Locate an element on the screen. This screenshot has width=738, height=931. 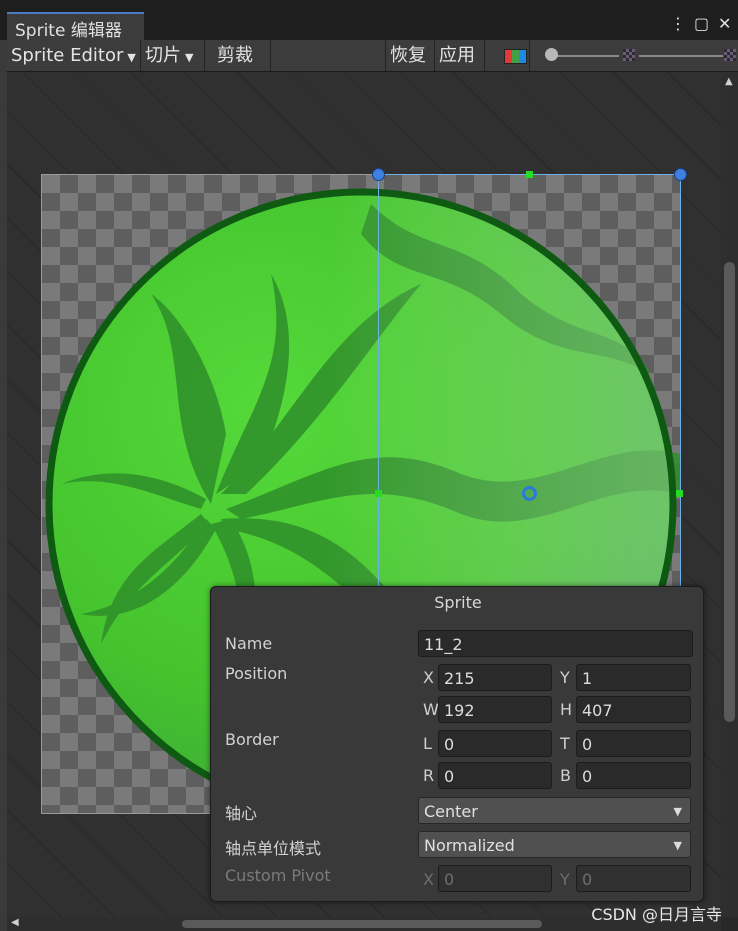
revert-label: 恢复 is located at coordinates (408, 55).